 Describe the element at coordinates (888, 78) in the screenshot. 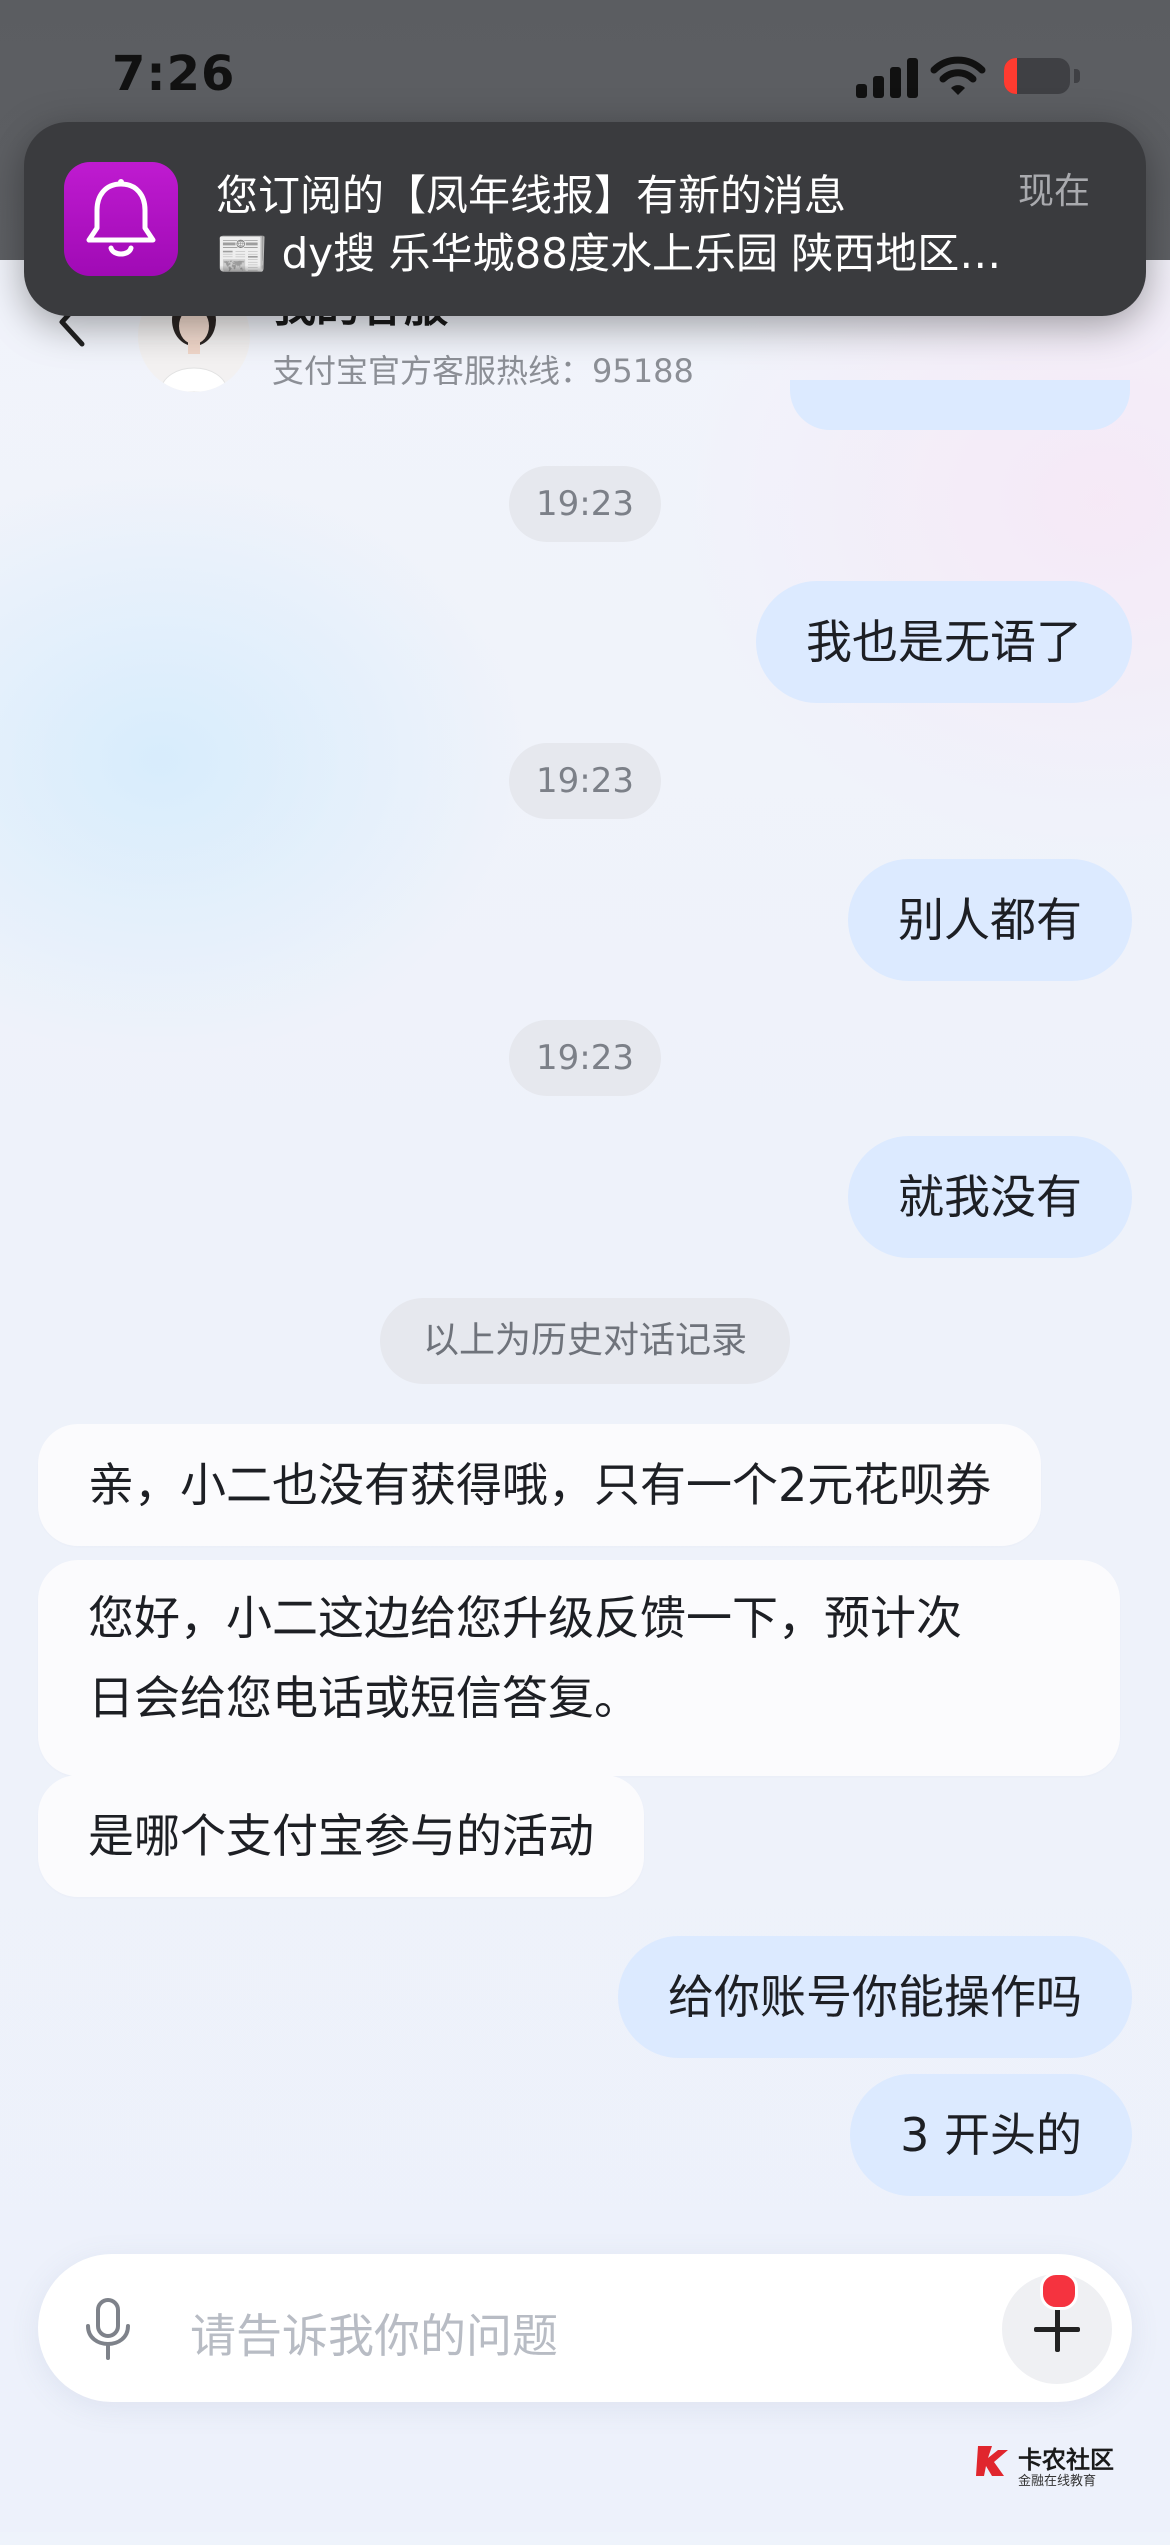

I see `cellular-signal-icon` at that location.